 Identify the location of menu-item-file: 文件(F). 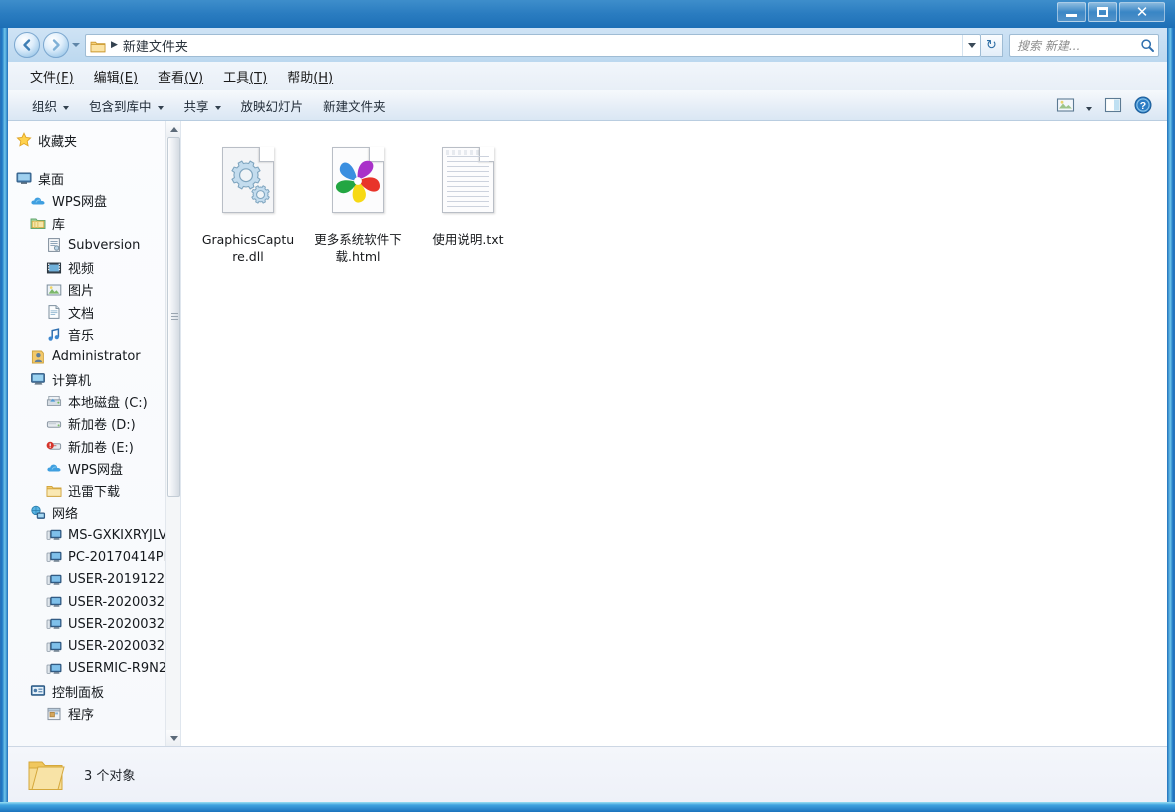
(52, 76).